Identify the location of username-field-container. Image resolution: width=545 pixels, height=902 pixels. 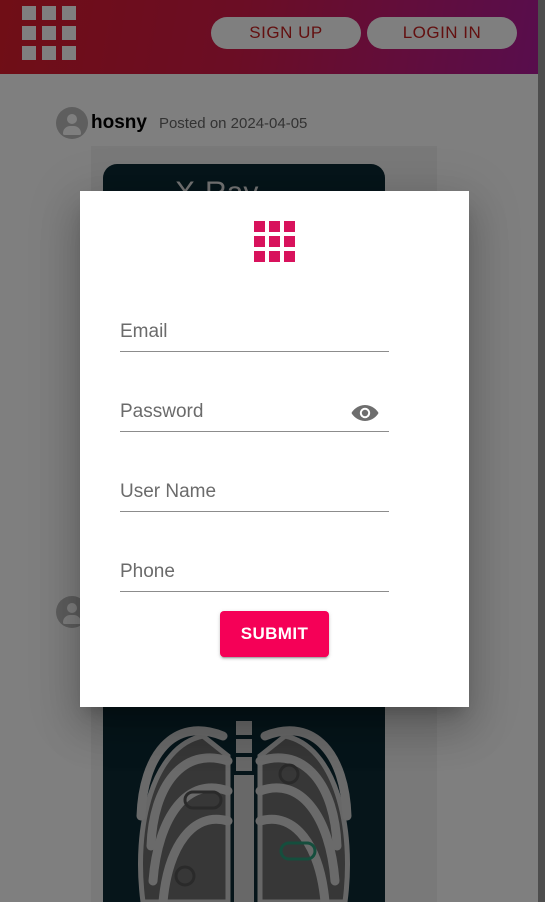
(254, 491).